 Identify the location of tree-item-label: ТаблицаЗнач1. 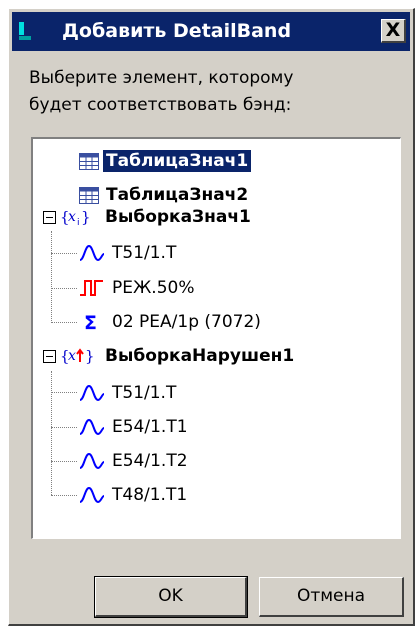
(177, 161).